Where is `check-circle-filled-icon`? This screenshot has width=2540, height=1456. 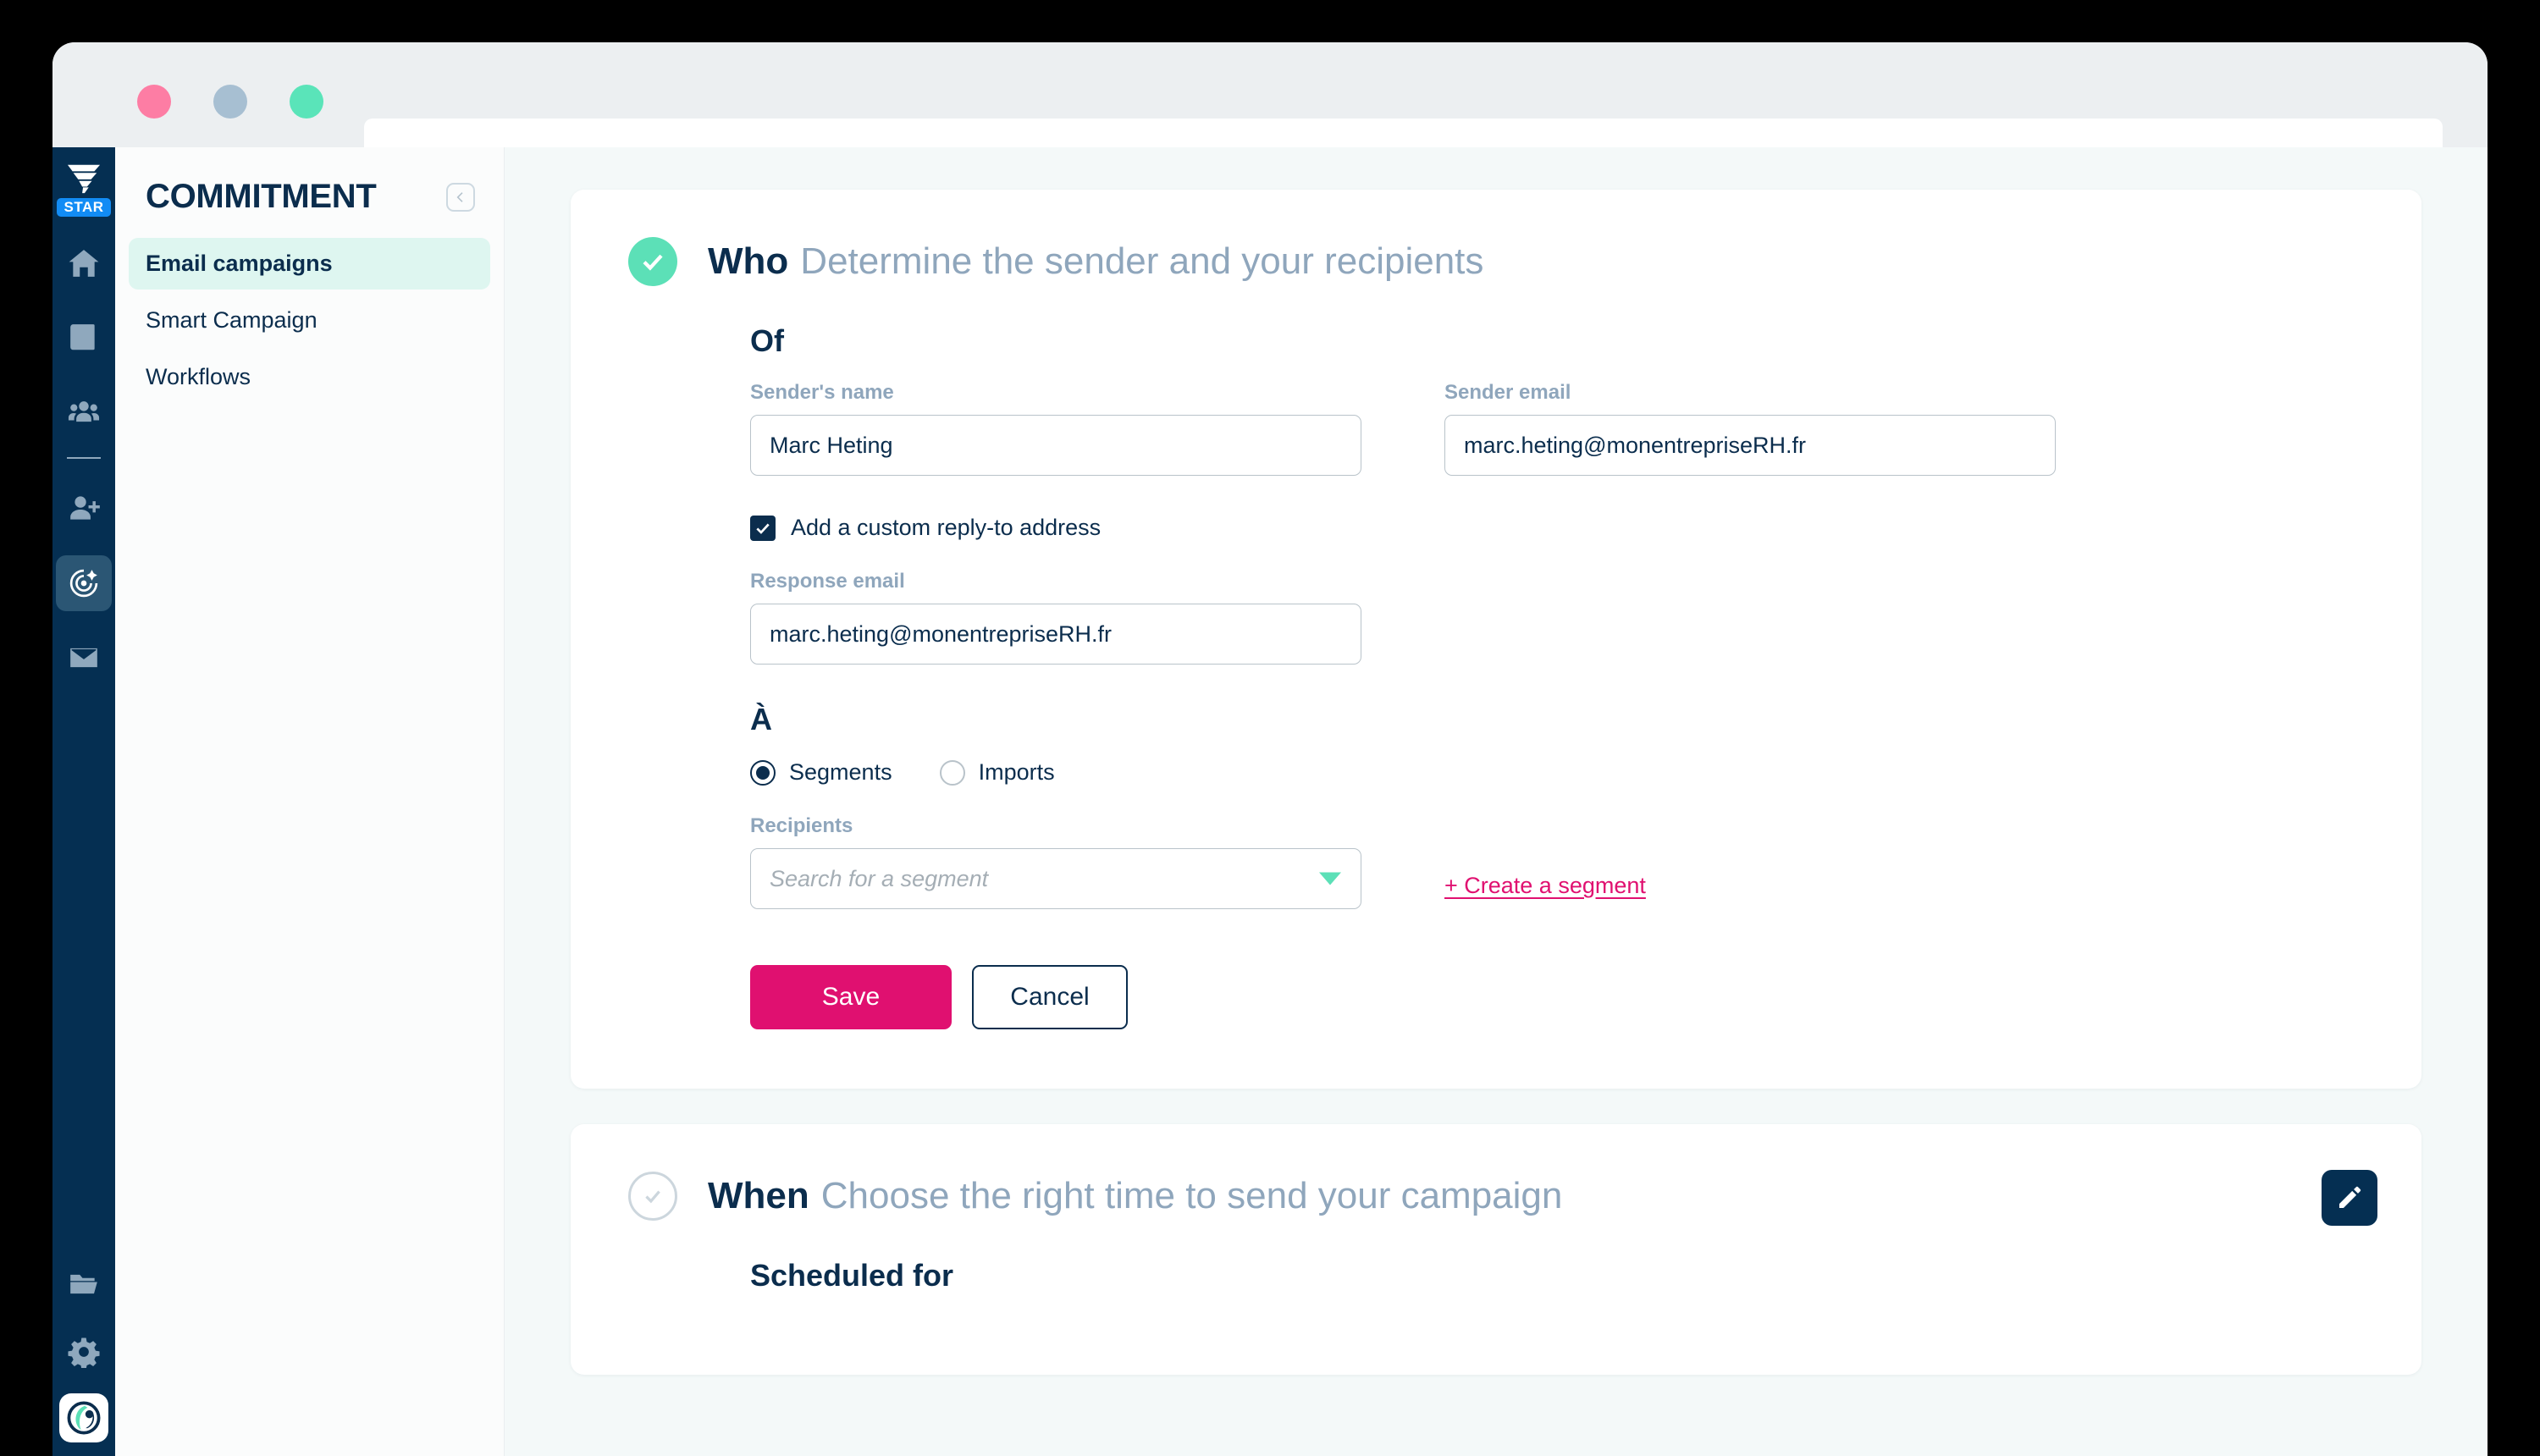
check-circle-filled-icon is located at coordinates (653, 262).